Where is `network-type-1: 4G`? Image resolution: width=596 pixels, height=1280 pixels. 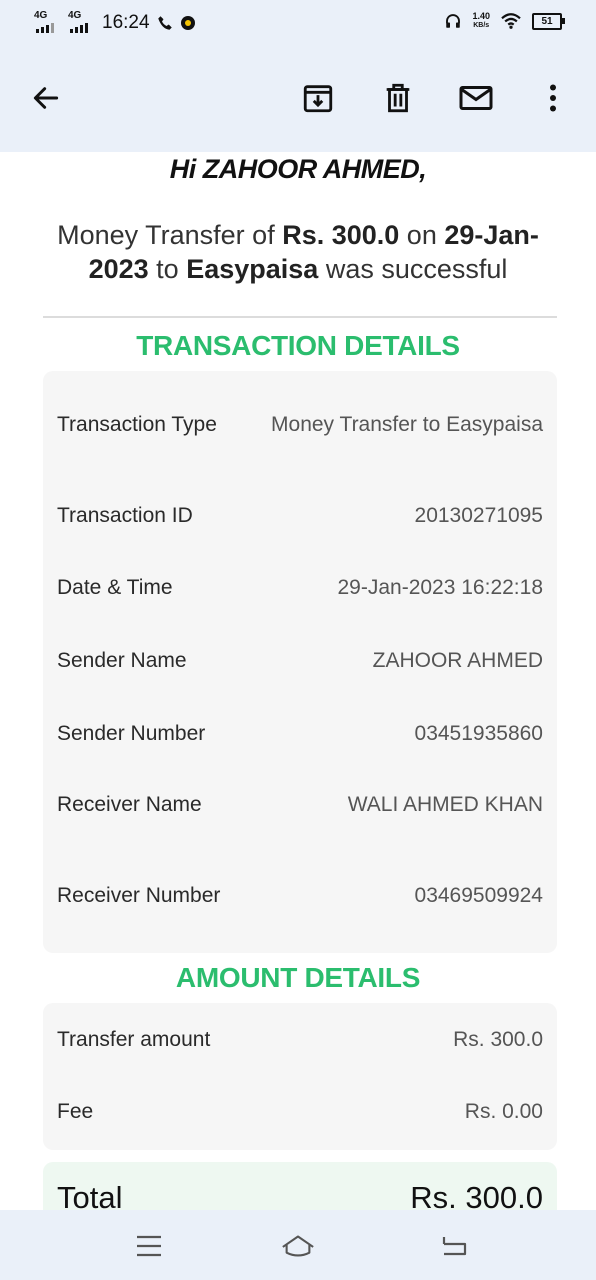 network-type-1: 4G is located at coordinates (41, 15).